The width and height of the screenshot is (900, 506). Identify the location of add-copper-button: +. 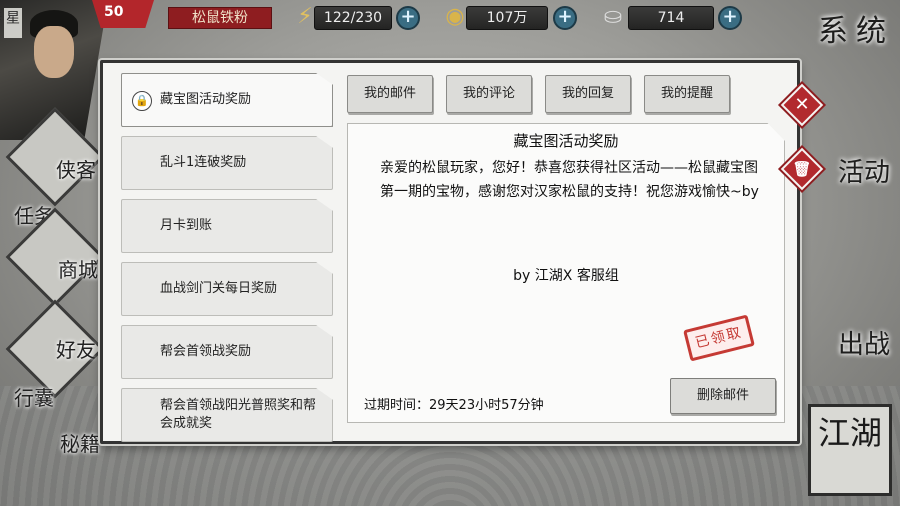
(565, 18).